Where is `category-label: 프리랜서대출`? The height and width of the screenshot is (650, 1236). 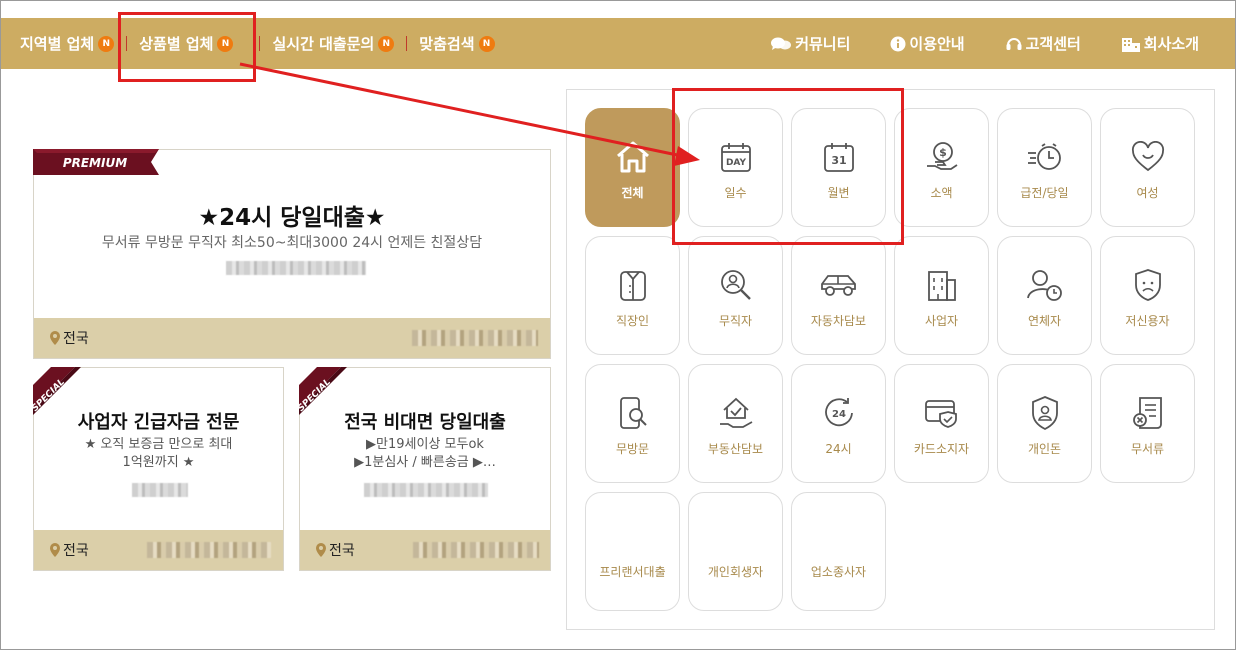 category-label: 프리랜서대출 is located at coordinates (632, 572).